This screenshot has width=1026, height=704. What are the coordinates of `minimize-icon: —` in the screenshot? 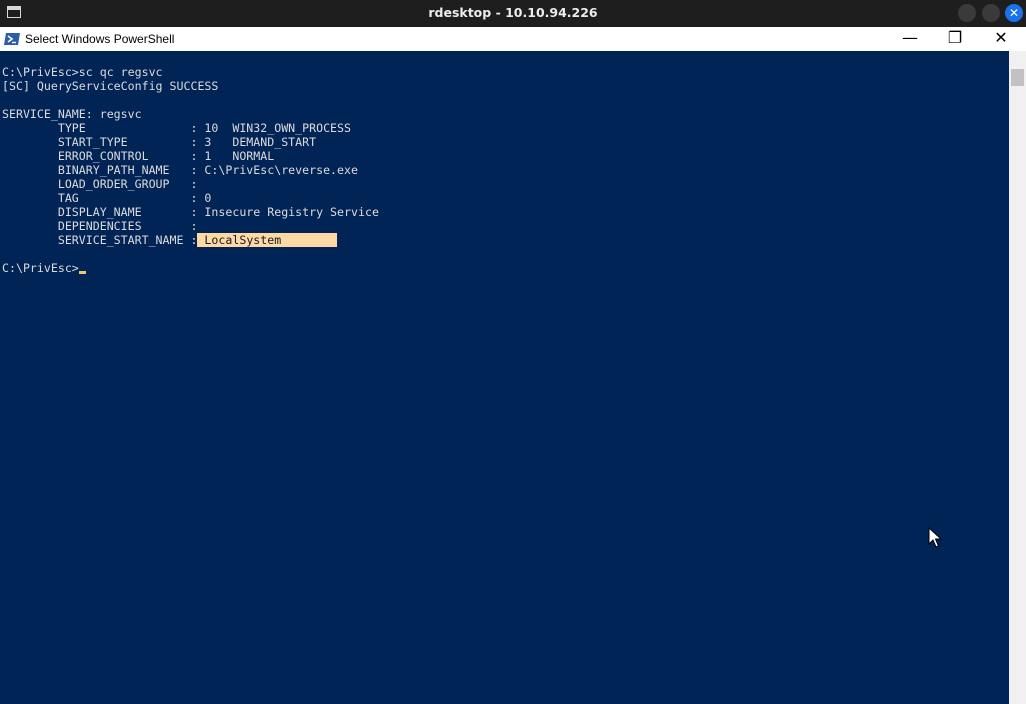 It's located at (910, 37).